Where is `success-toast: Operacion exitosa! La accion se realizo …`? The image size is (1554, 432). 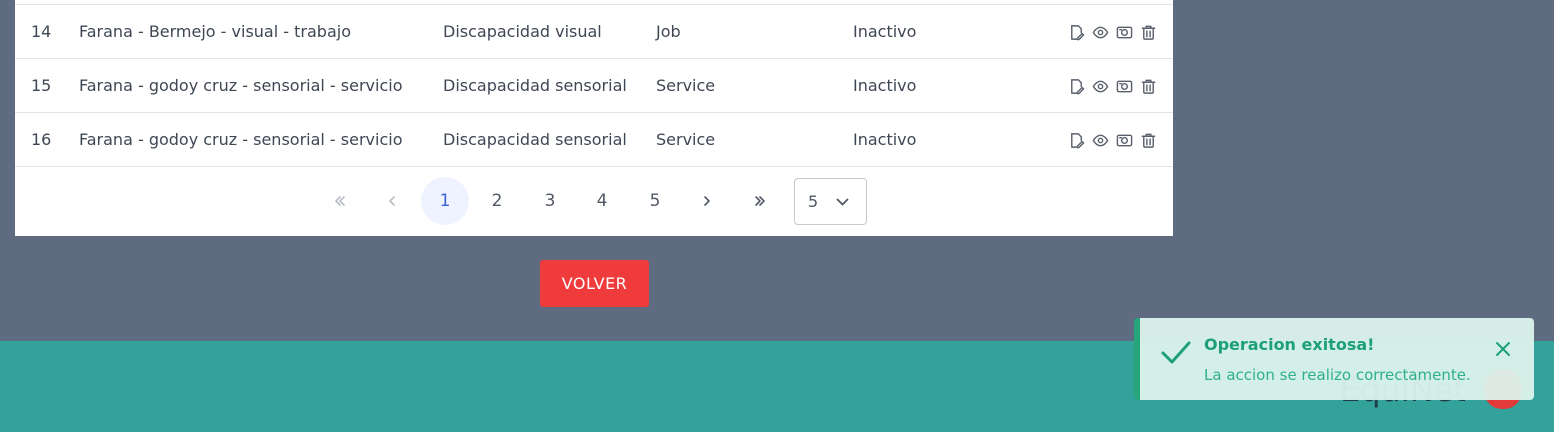
success-toast: Operacion exitosa! La accion se realizo … is located at coordinates (1334, 359).